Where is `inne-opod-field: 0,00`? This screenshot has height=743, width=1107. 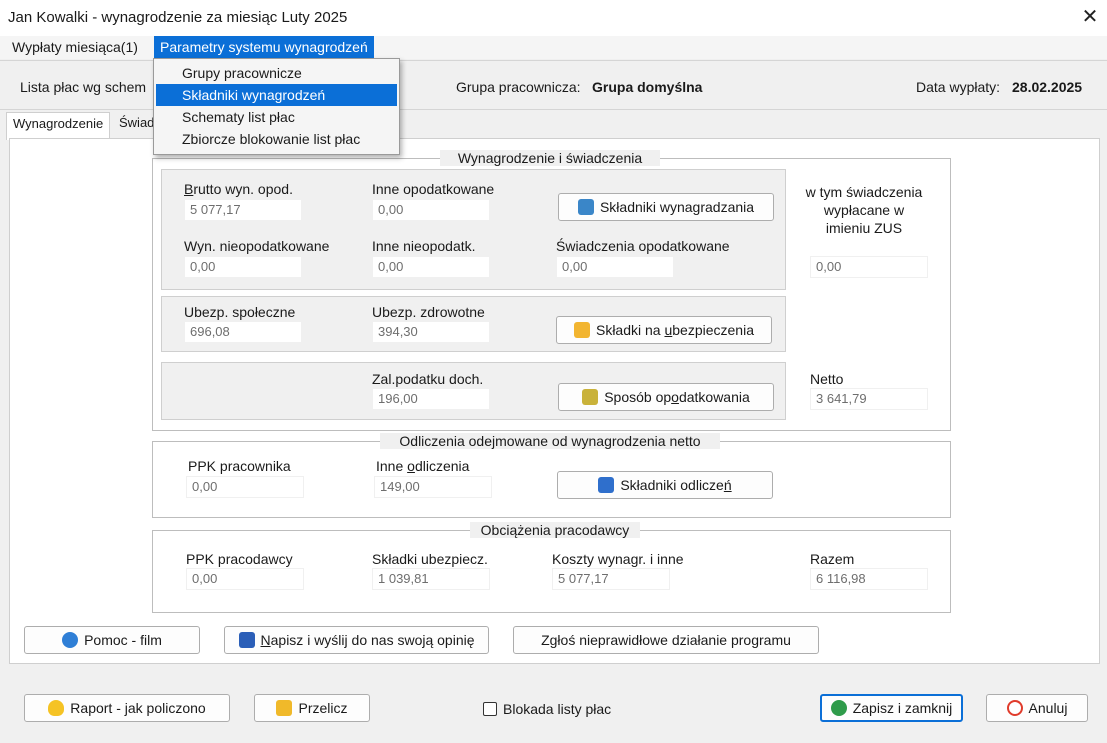
inne-opod-field: 0,00 is located at coordinates (431, 210).